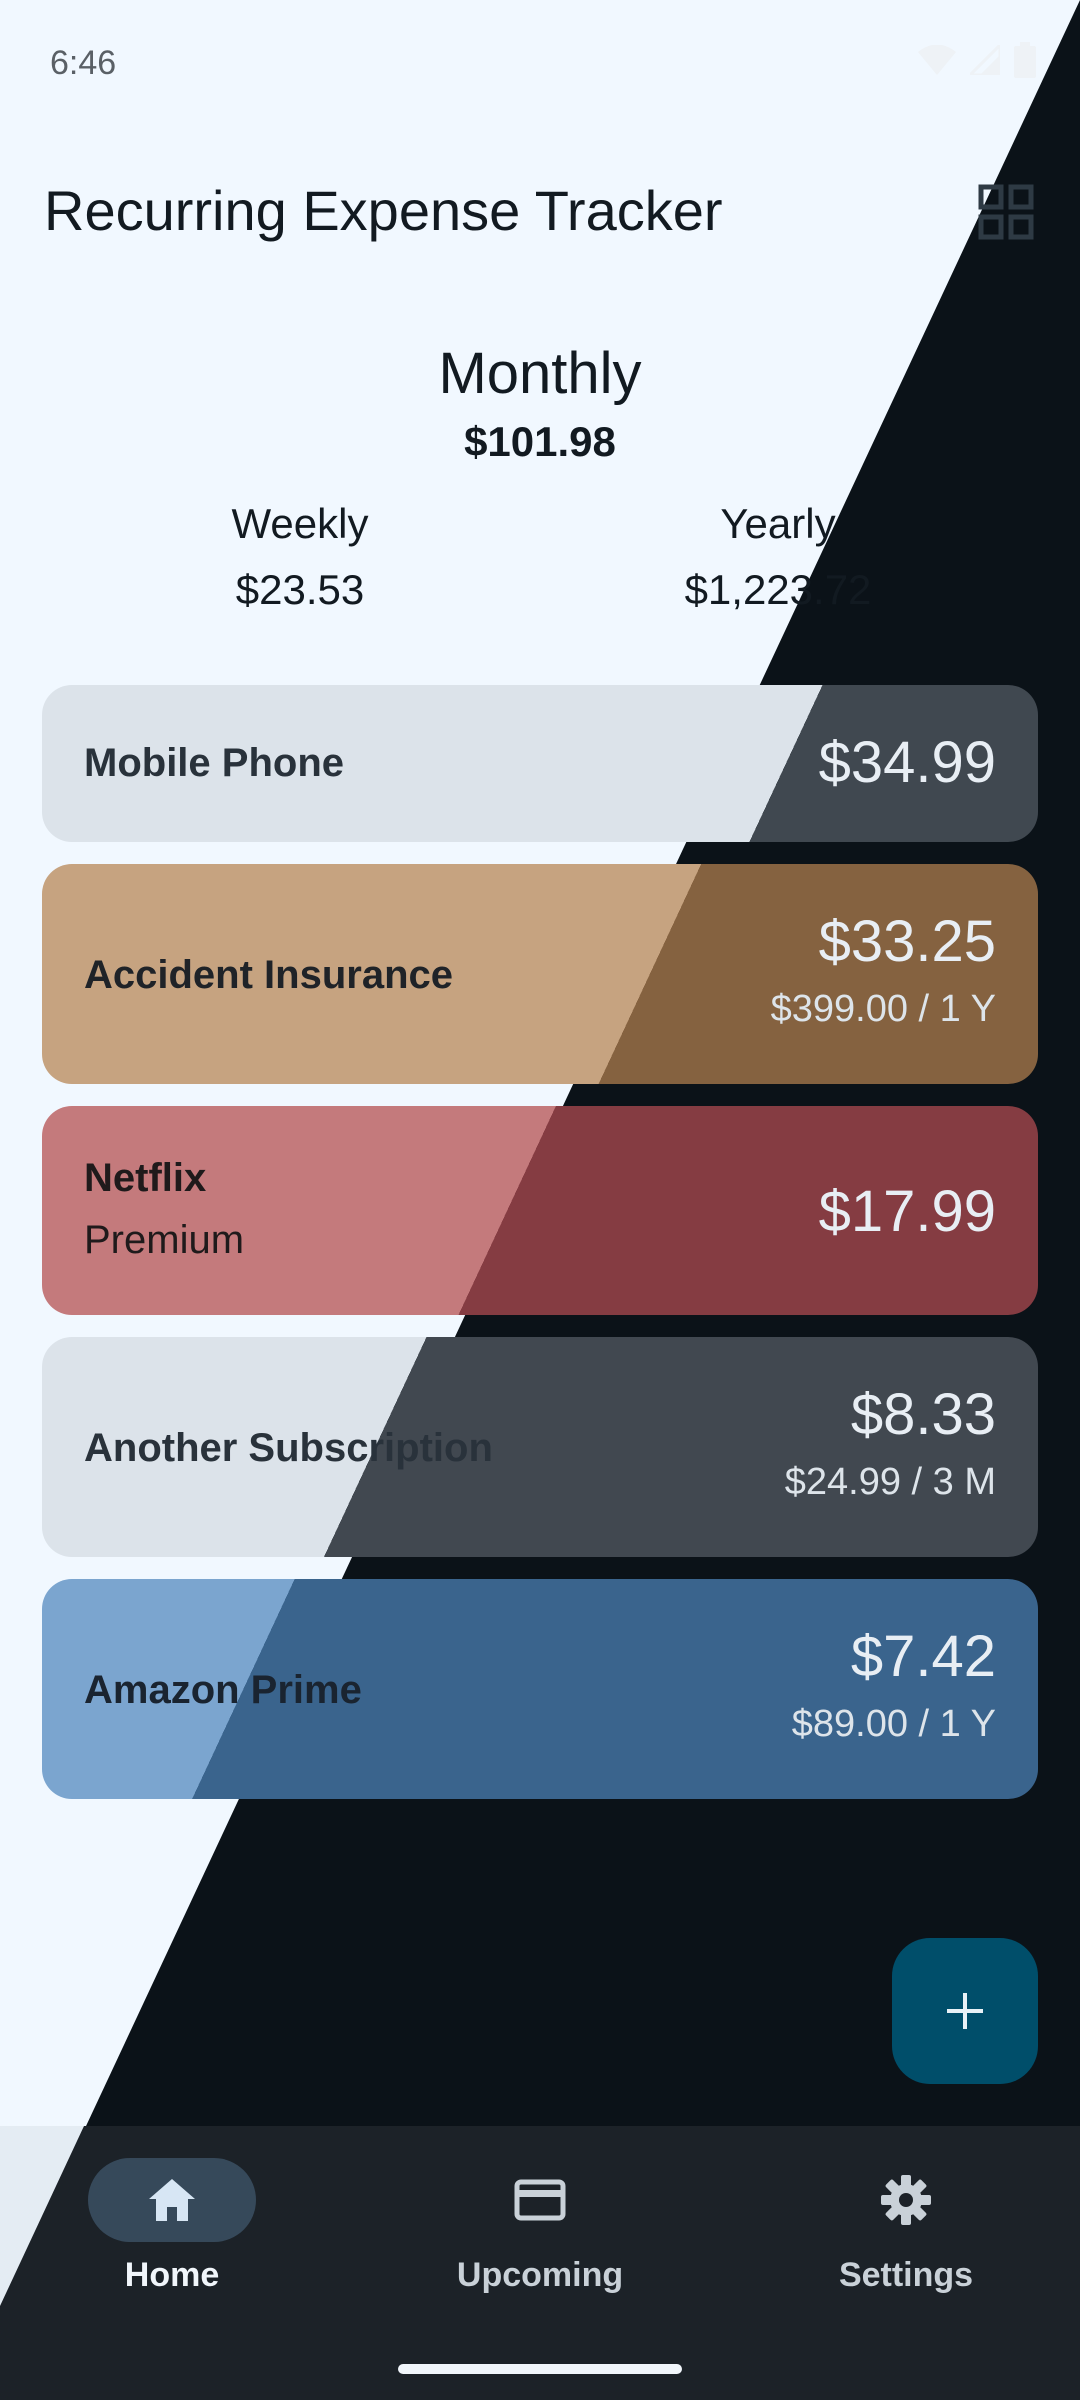 This screenshot has height=2400, width=1080. Describe the element at coordinates (883, 1009) in the screenshot. I see `expense-billing: $399.00 / 1 Y` at that location.